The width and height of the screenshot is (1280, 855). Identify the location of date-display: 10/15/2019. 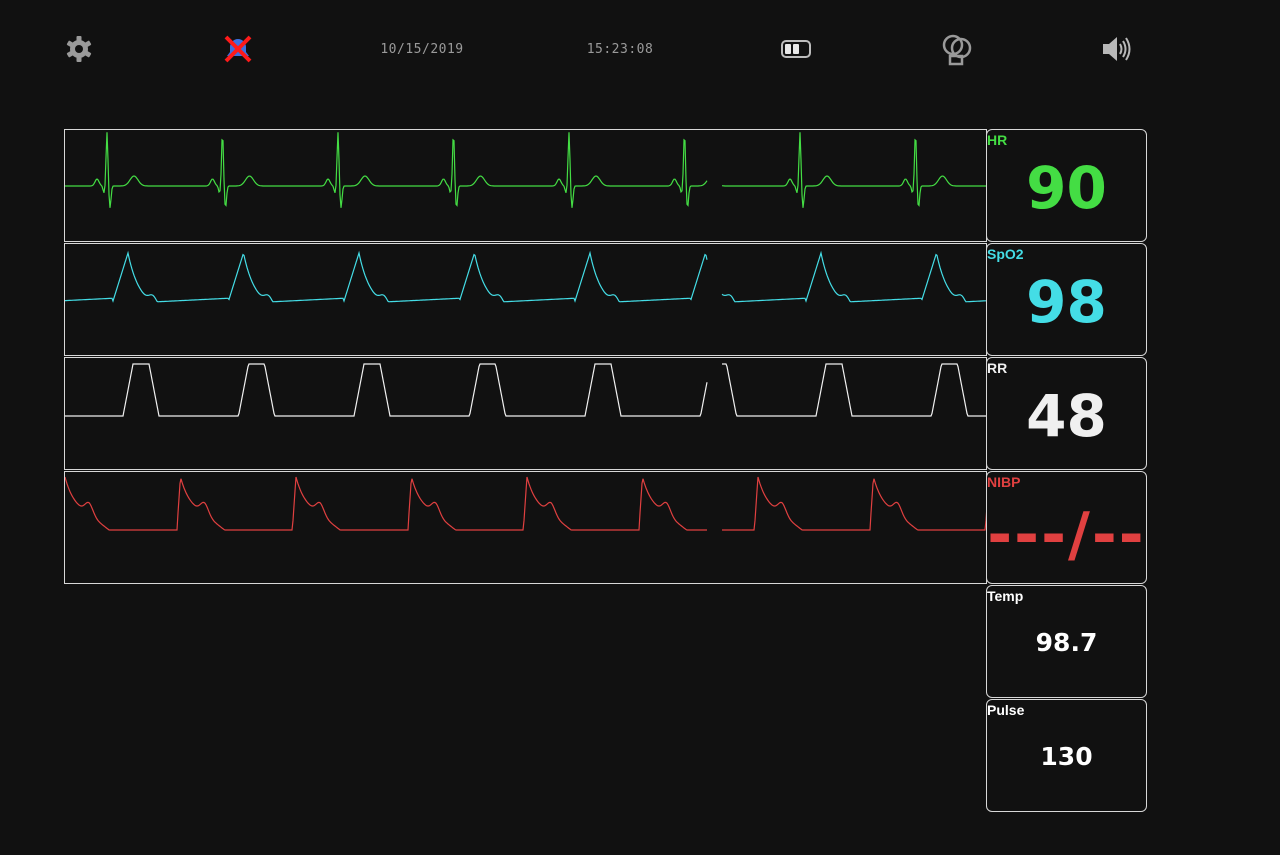
(422, 49).